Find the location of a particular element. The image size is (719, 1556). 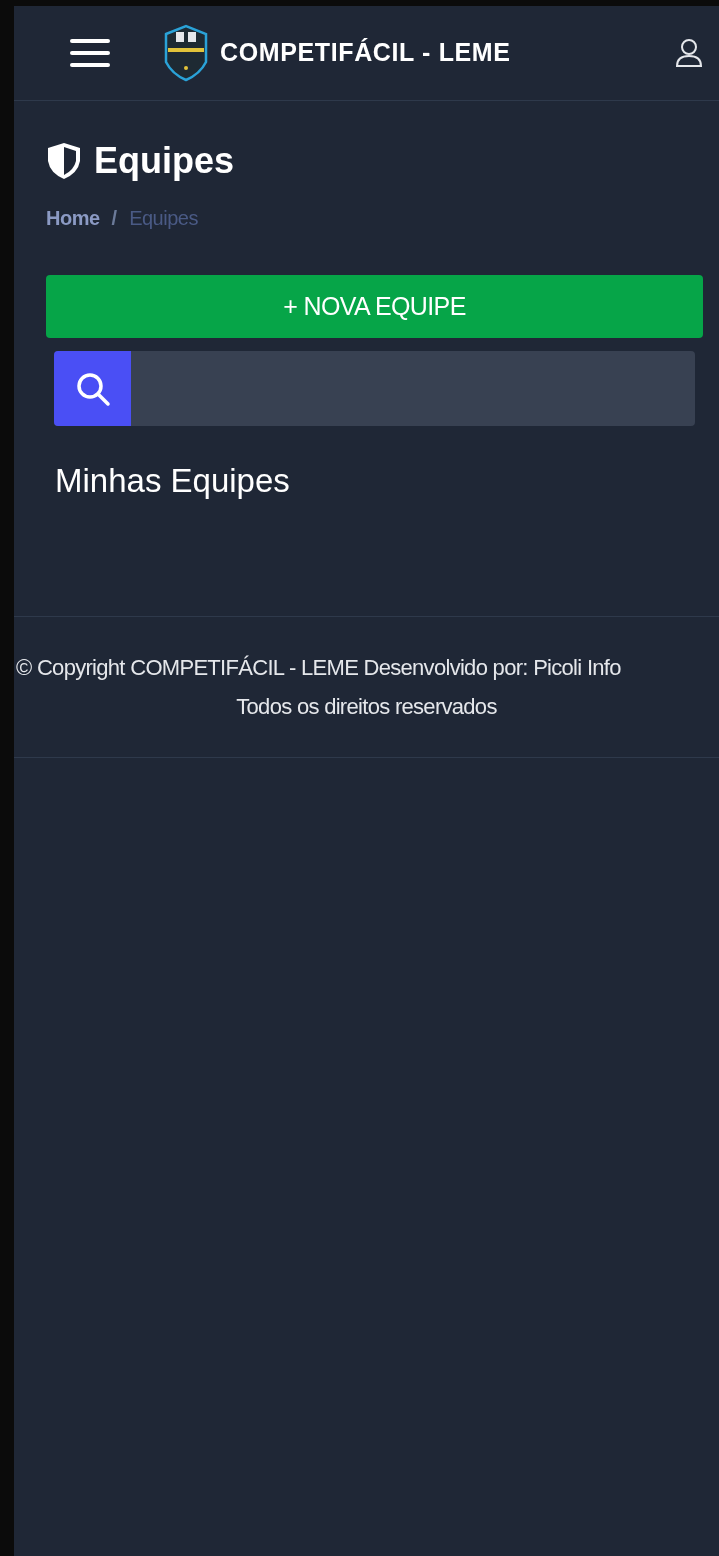

search-icon is located at coordinates (92, 388).